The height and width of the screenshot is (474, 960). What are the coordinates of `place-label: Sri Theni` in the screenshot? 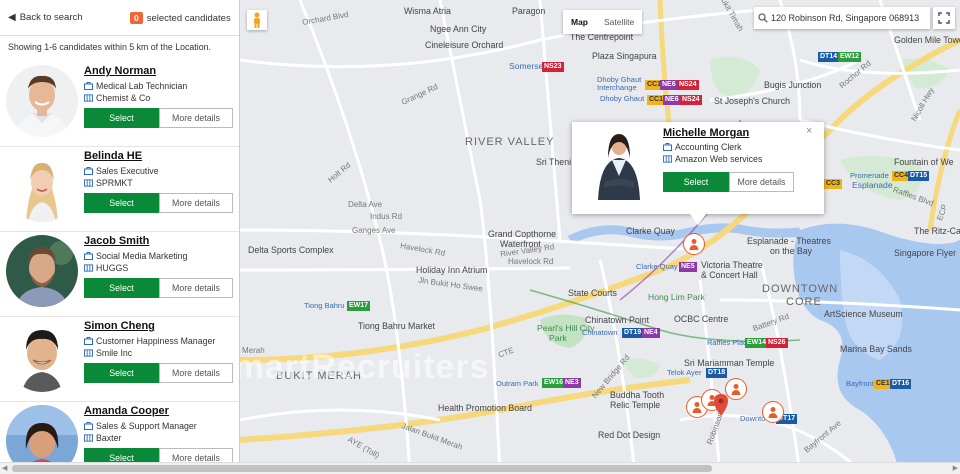 It's located at (554, 162).